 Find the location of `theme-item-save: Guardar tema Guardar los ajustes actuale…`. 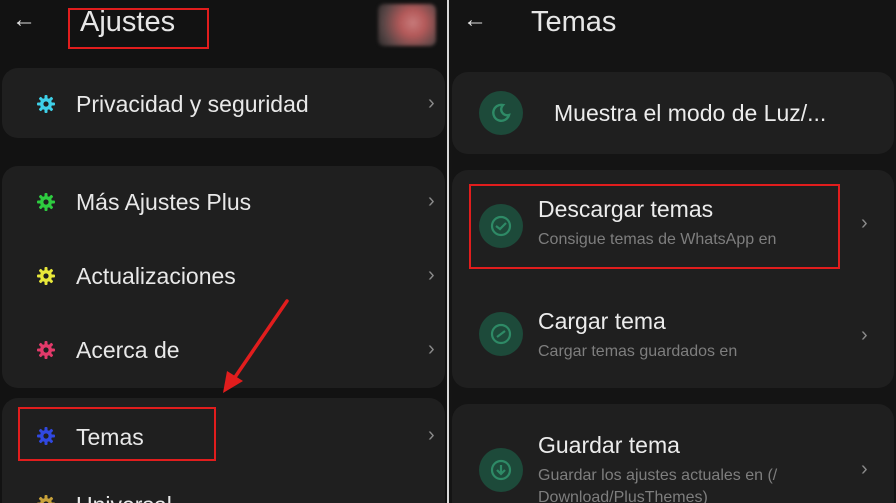

theme-item-save: Guardar tema Guardar los ajustes actuale… is located at coordinates (672, 461).